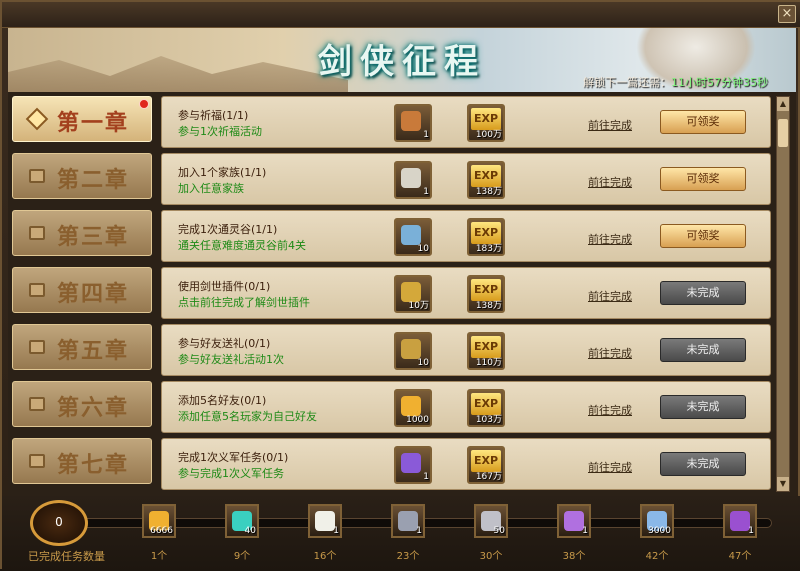 The image size is (800, 571). I want to click on purple-crystal-icon, so click(574, 521).